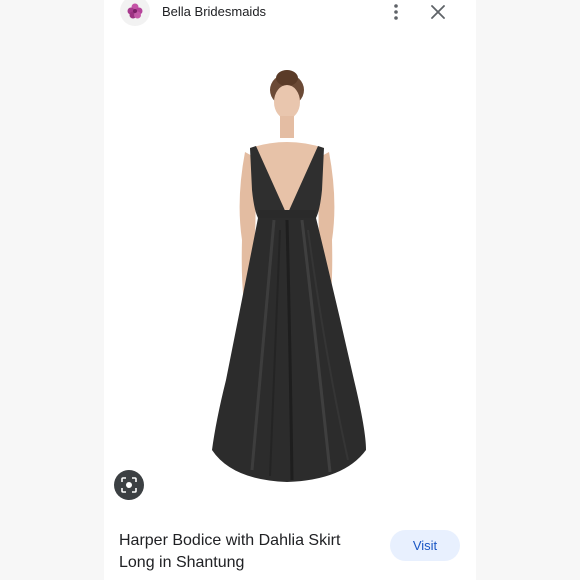 This screenshot has width=580, height=580. I want to click on close-icon, so click(438, 12).